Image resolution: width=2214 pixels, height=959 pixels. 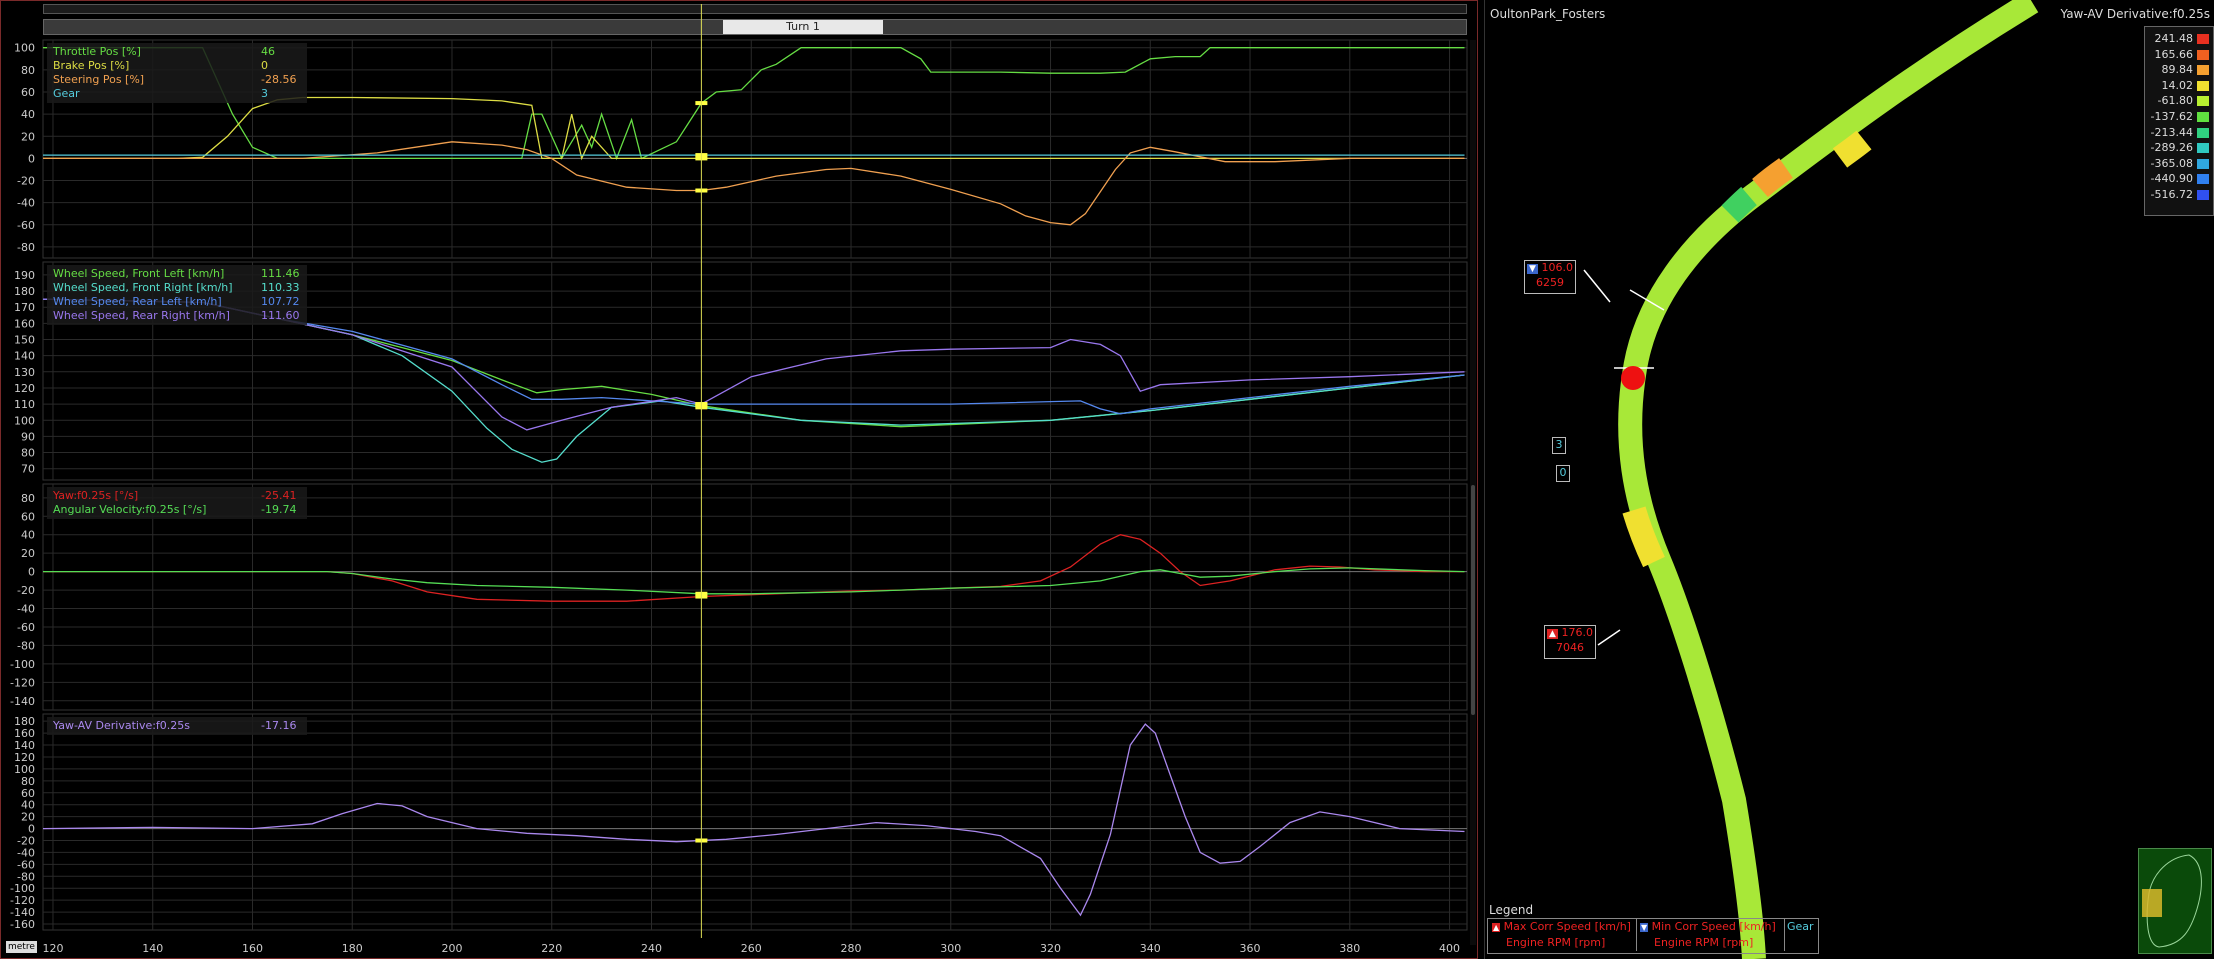 I want to click on color-scale-value: -137.62, so click(x=2171, y=116).